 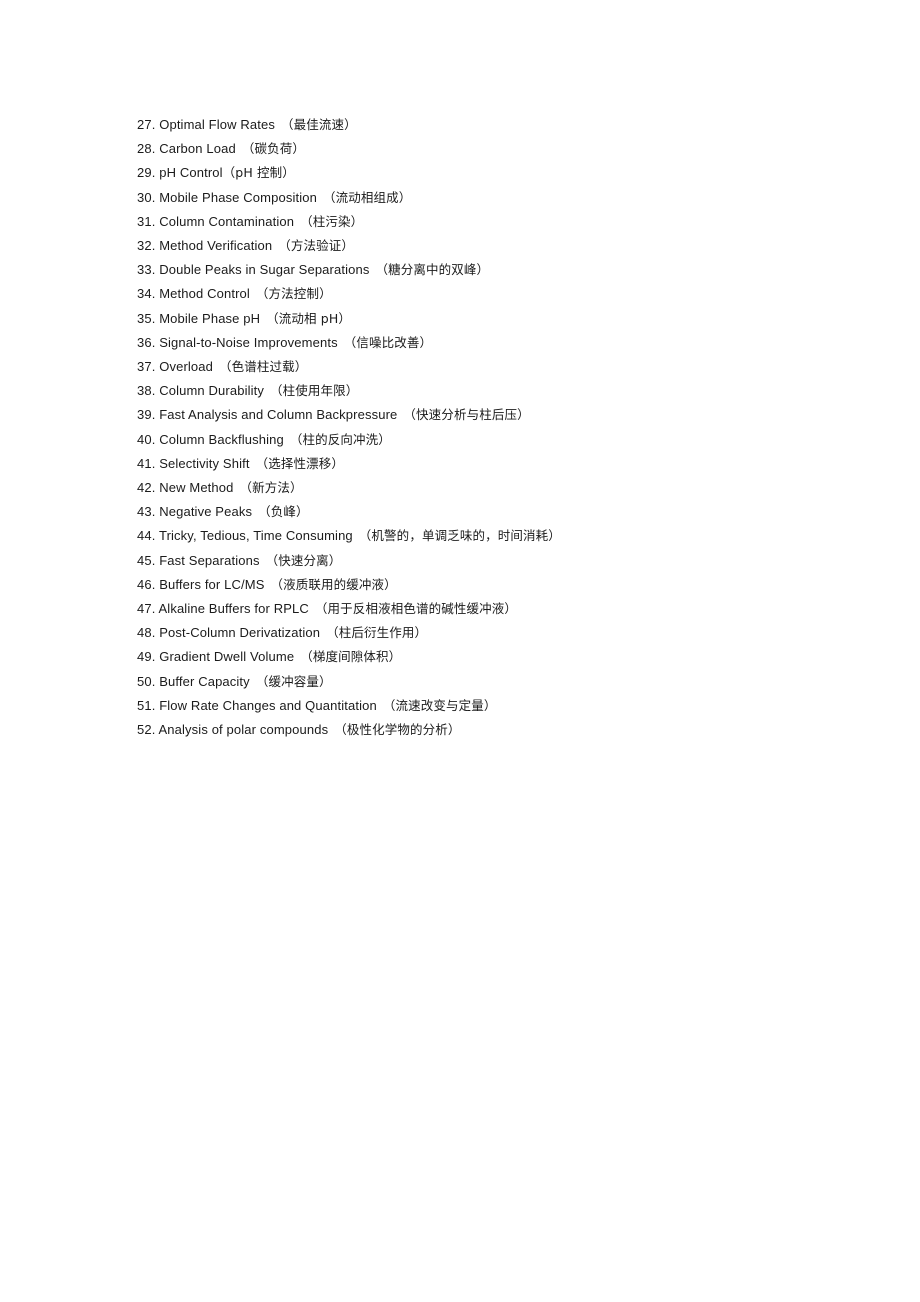 What do you see at coordinates (233, 609) in the screenshot?
I see `list-item-english-title: Alkaline Buffers for RPLC` at bounding box center [233, 609].